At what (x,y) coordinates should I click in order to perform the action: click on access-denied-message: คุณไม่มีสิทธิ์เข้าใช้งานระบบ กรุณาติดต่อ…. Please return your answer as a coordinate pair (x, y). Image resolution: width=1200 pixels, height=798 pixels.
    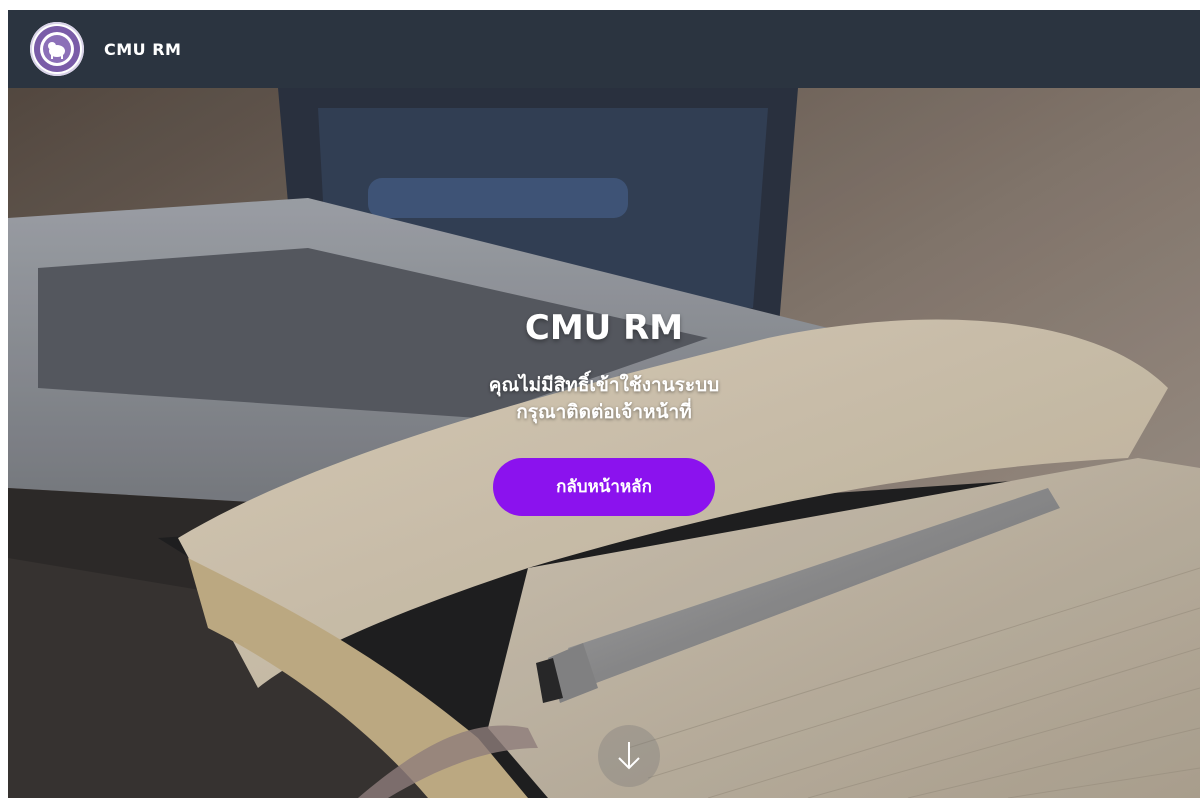
    Looking at the image, I should click on (604, 399).